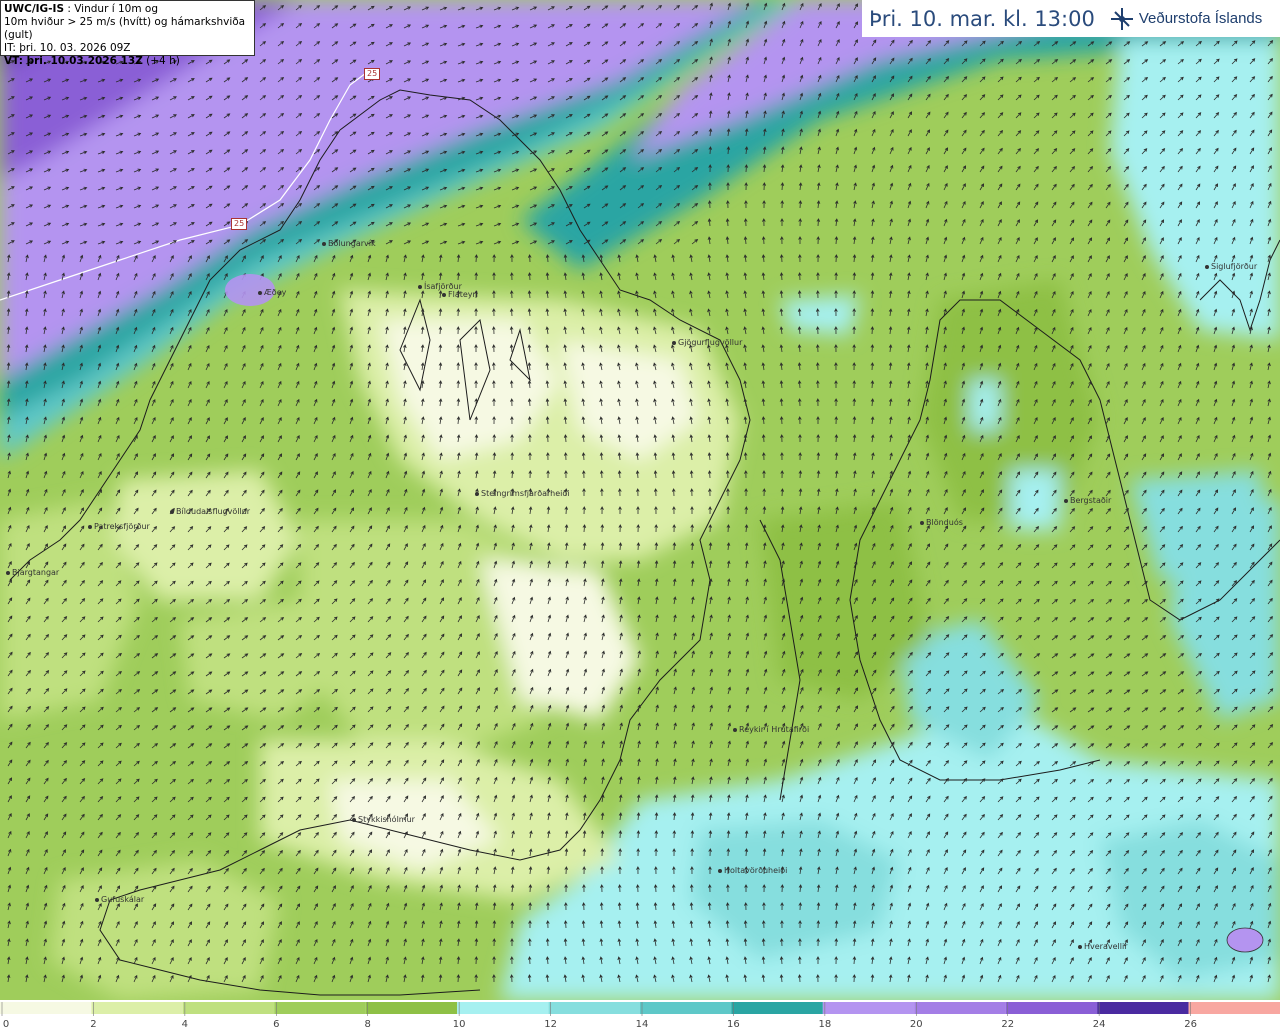 The image size is (1280, 1030). Describe the element at coordinates (1190, 1024) in the screenshot. I see `legend-tick-label: 26` at that location.